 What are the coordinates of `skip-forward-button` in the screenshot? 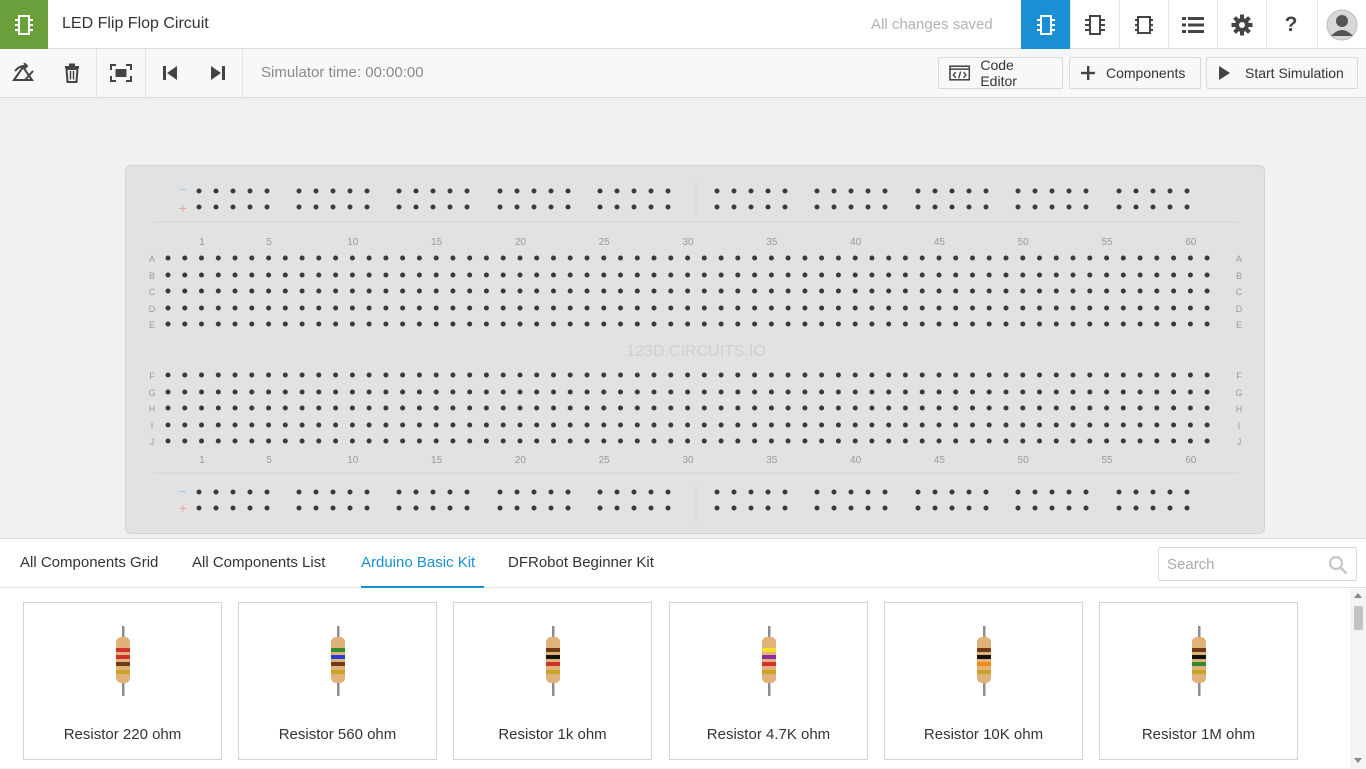 It's located at (218, 73).